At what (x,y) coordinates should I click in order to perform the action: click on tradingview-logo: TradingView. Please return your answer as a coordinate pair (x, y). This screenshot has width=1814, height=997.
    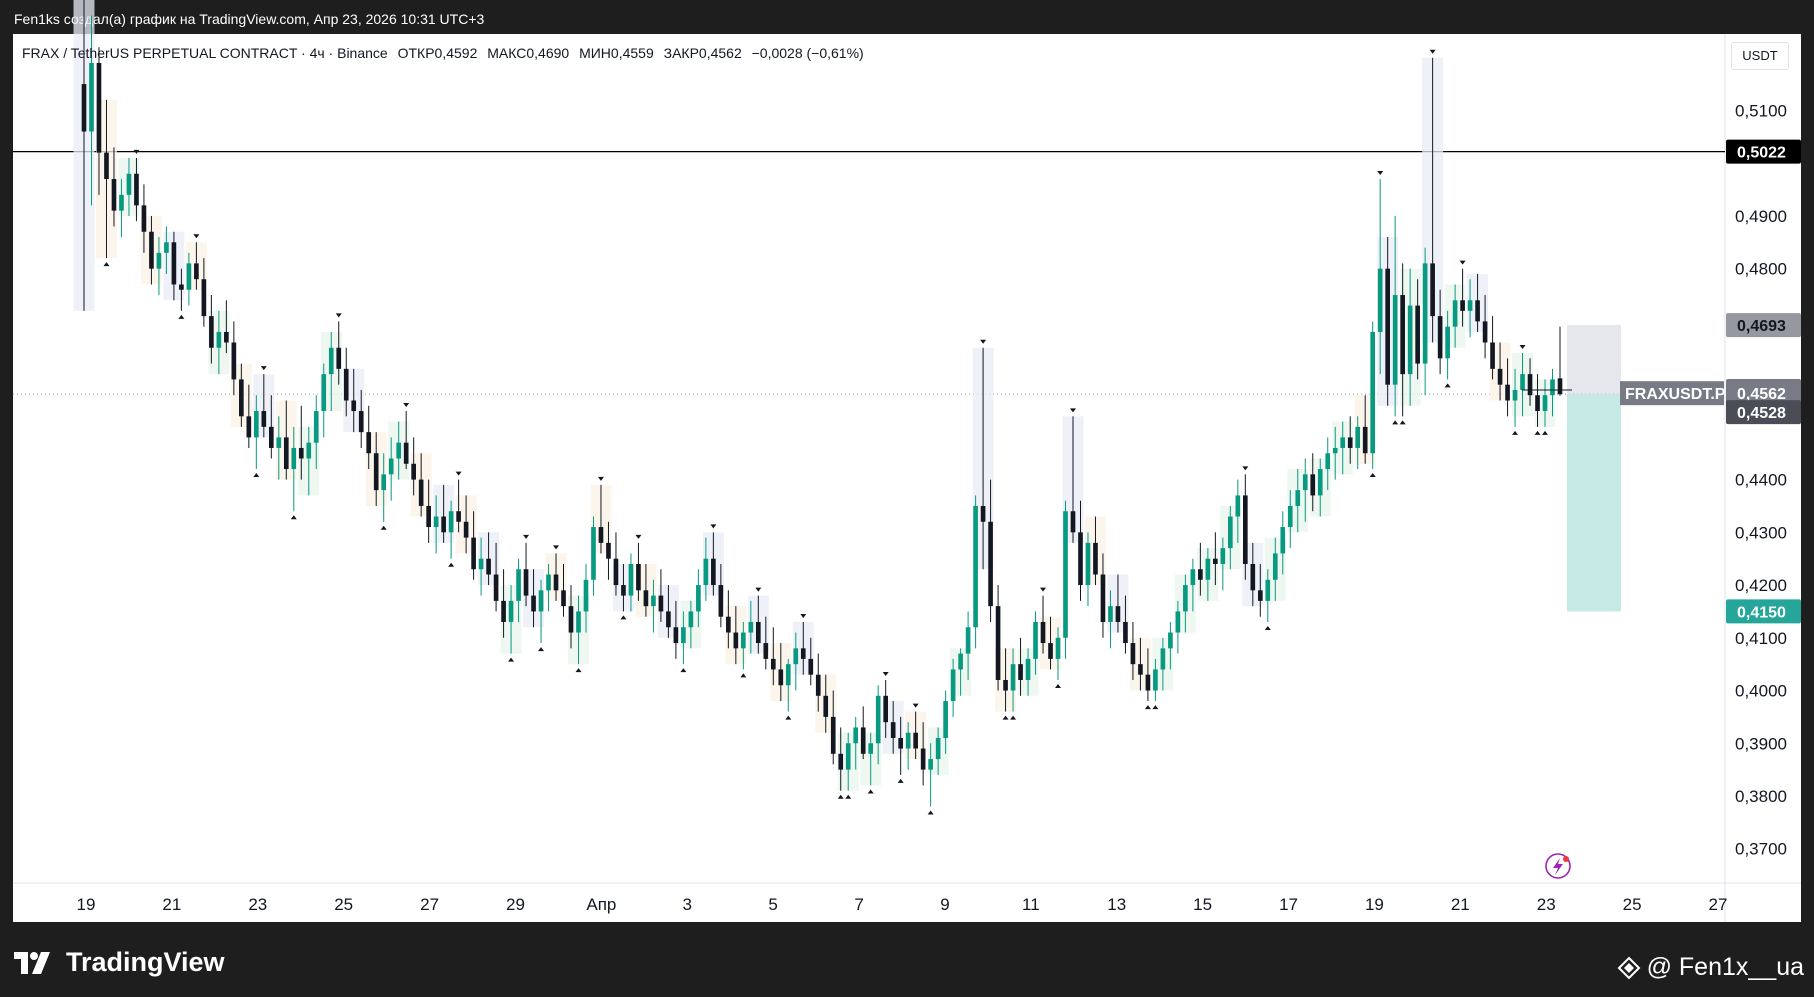
    Looking at the image, I should click on (119, 962).